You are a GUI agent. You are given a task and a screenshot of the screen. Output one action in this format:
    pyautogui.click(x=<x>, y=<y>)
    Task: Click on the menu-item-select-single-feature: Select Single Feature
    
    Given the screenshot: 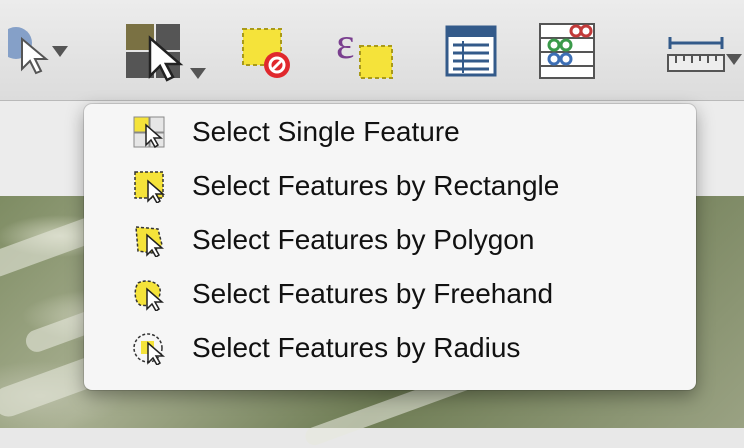 What is the action you would take?
    pyautogui.click(x=390, y=132)
    